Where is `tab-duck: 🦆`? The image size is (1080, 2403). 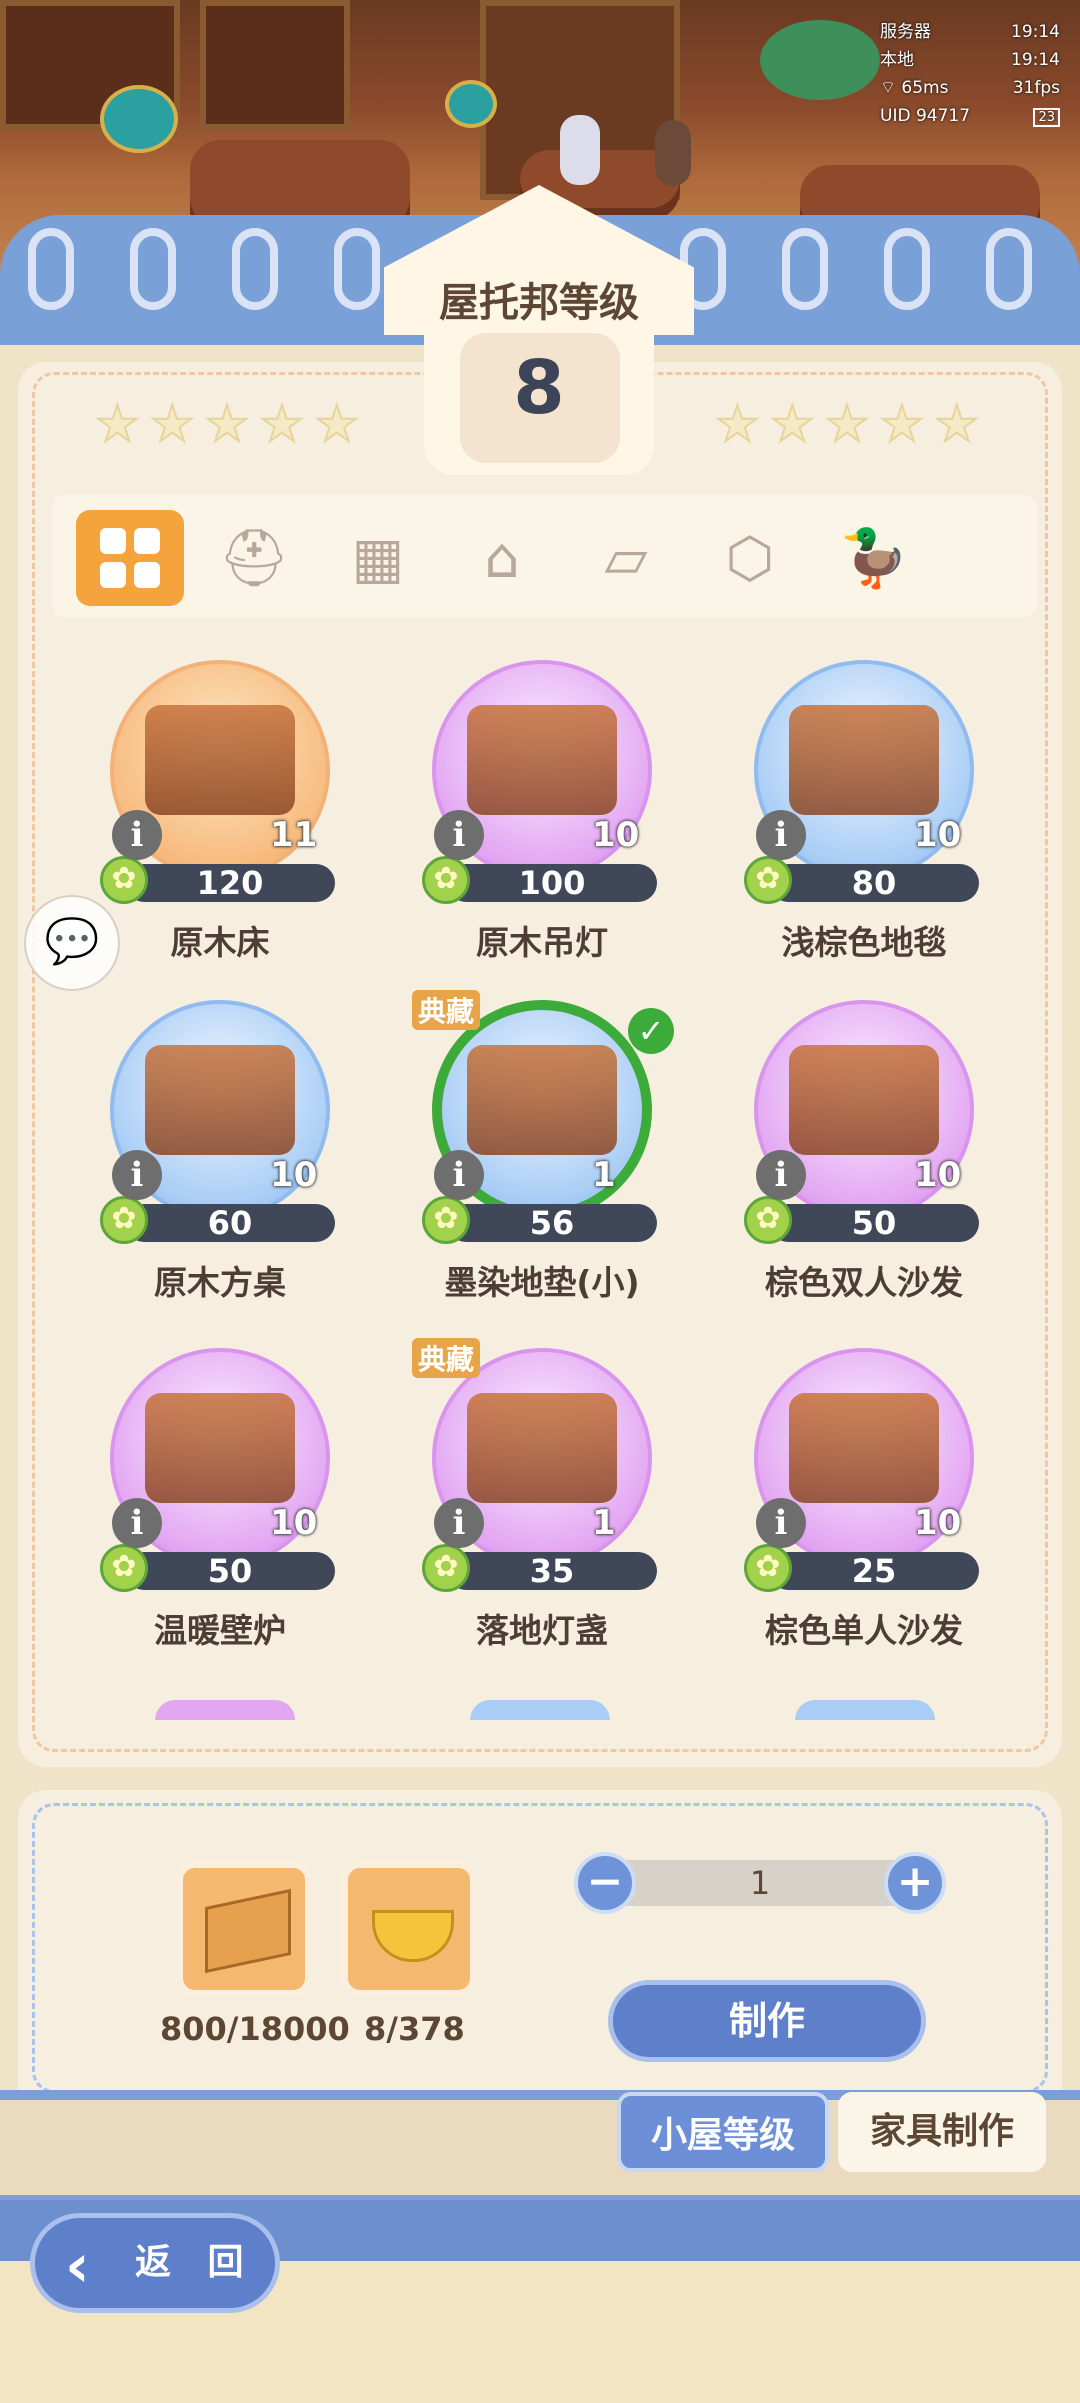 tab-duck: 🦆 is located at coordinates (874, 558).